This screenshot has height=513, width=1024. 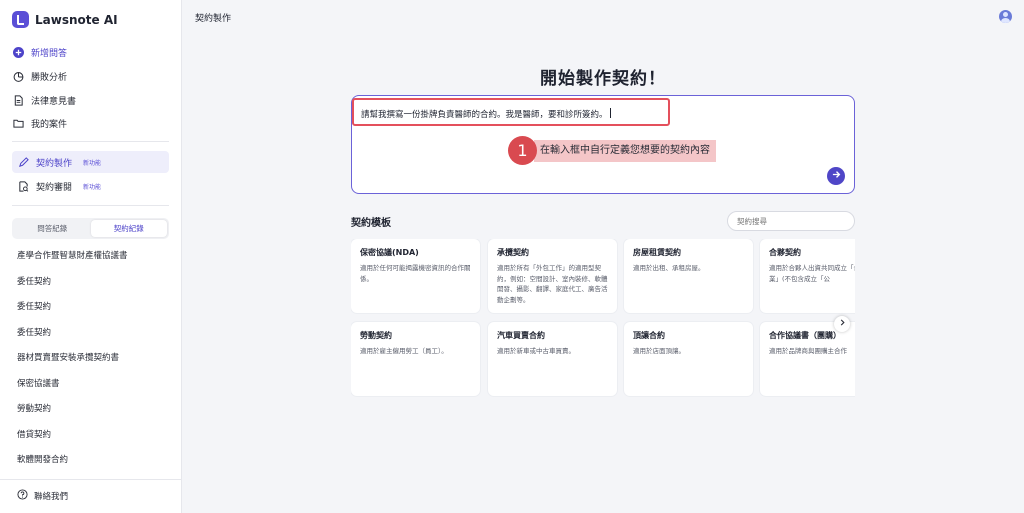 I want to click on pie-chart-icon, so click(x=18, y=76).